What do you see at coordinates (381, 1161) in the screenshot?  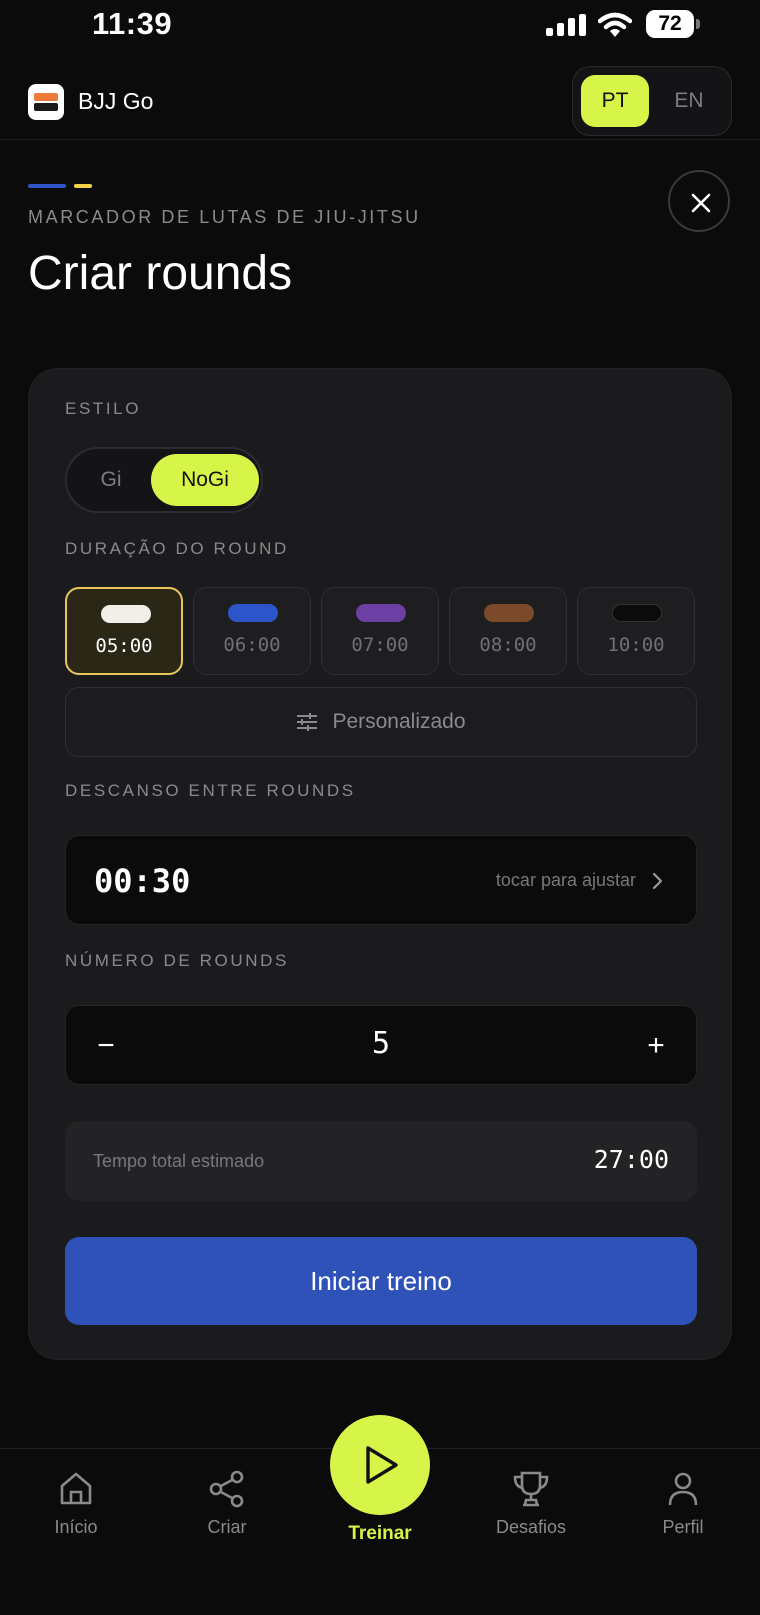 I see `estimated-total-time: Tempo total estimado 27:00` at bounding box center [381, 1161].